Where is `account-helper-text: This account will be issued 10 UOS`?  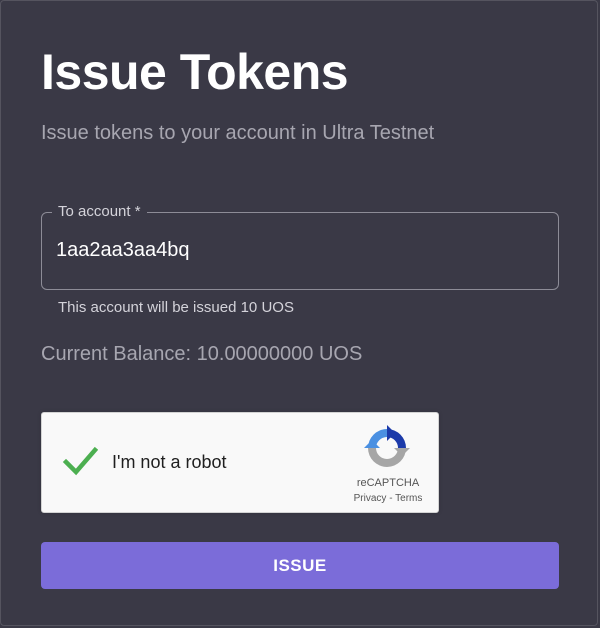 account-helper-text: This account will be issued 10 UOS is located at coordinates (176, 307).